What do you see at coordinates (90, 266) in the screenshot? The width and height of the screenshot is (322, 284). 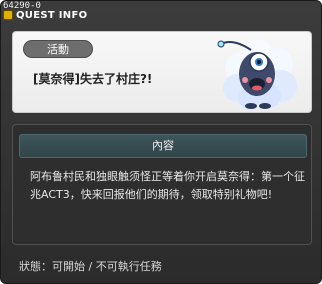 I see `quest-status: 狀態：可開始 / 不可執行任務` at bounding box center [90, 266].